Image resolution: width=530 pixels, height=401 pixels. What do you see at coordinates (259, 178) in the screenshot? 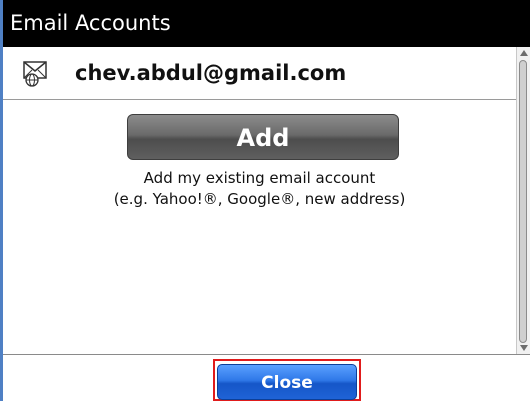
I see `add-description-line-1: Add my existing email account` at bounding box center [259, 178].